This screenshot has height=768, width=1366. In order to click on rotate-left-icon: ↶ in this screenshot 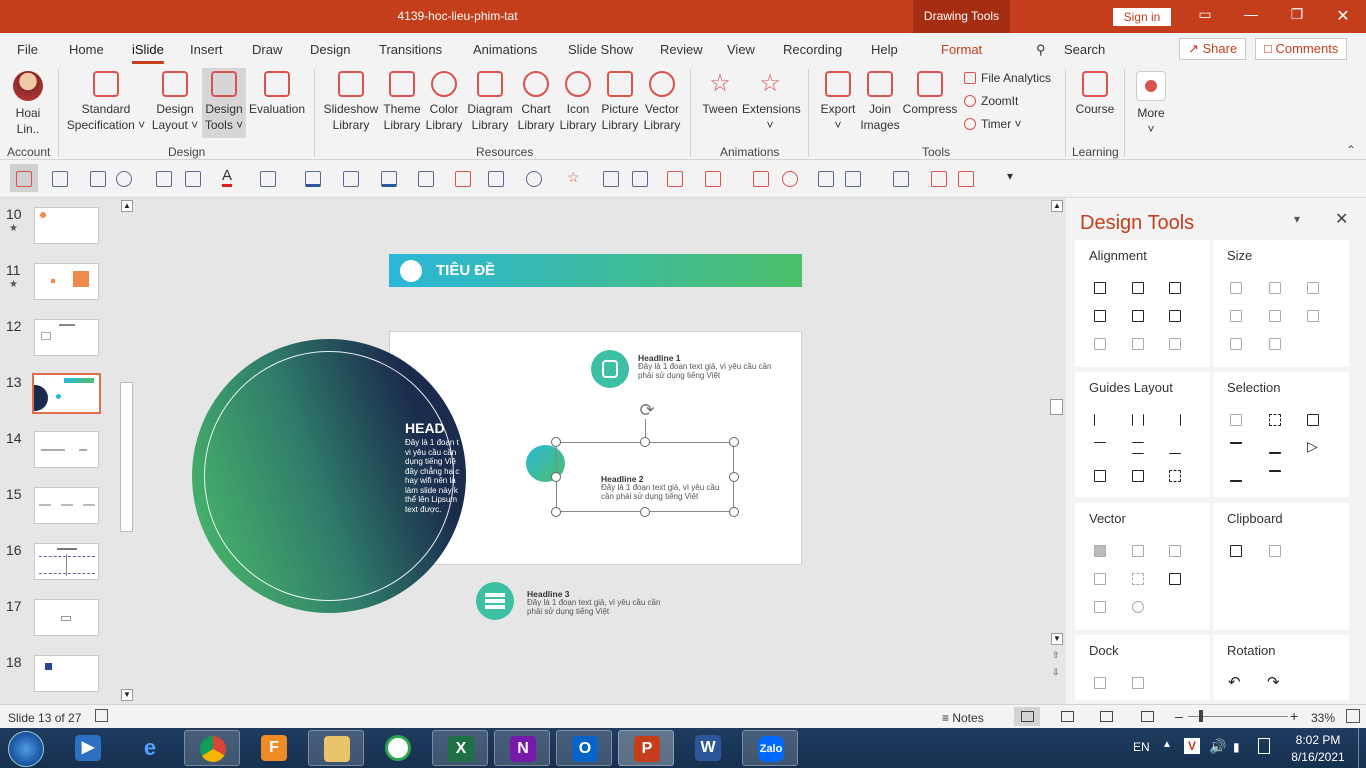, I will do `click(1234, 682)`.